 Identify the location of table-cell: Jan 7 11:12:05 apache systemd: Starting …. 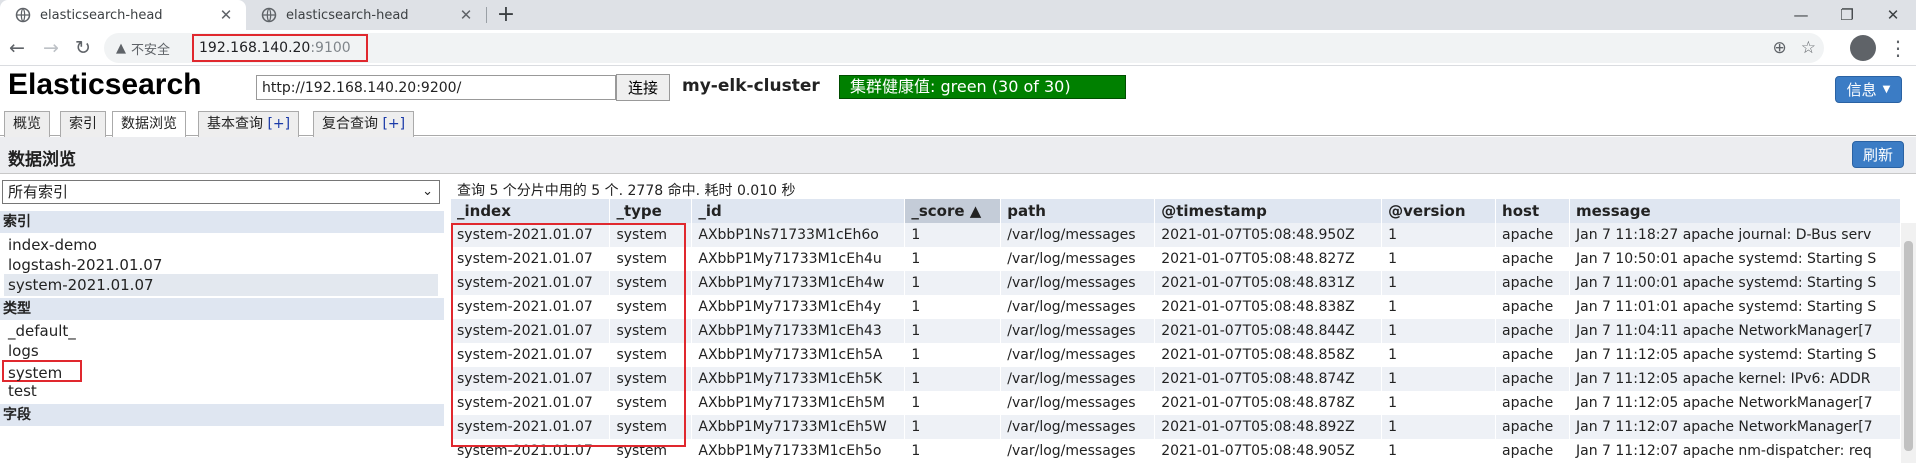
(1735, 355).